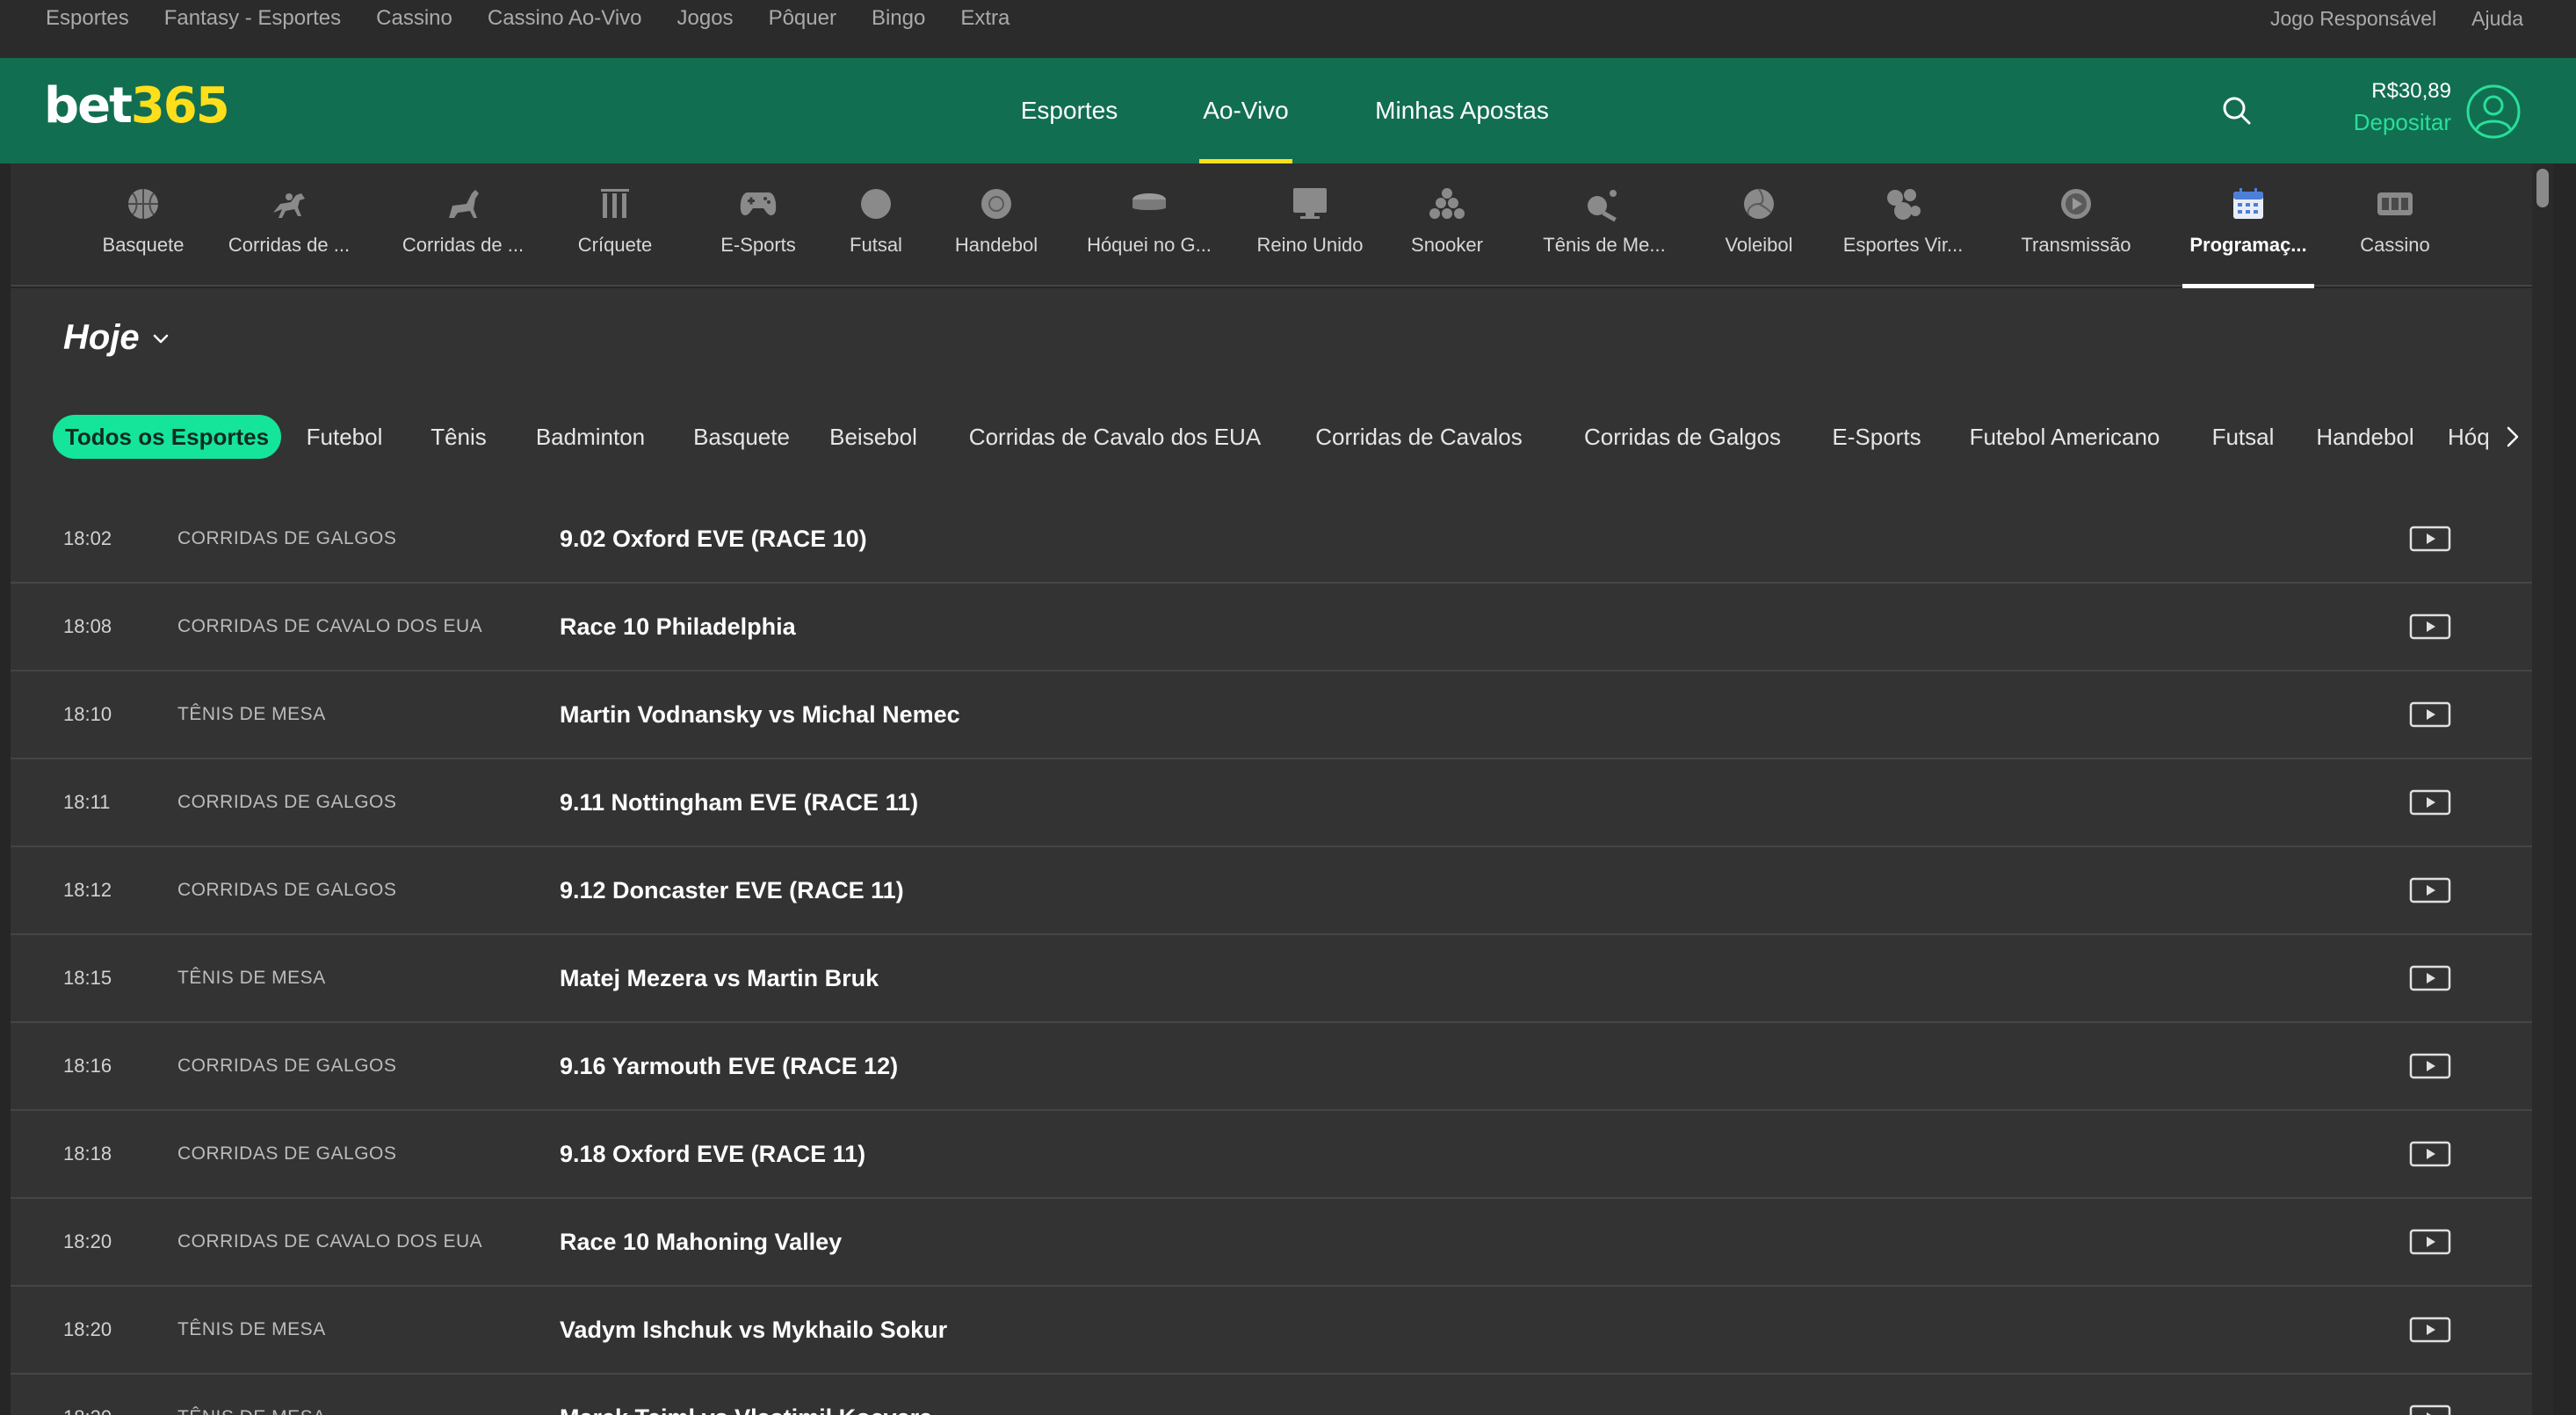 This screenshot has height=1415, width=2576. I want to click on event-name: Race 10 Mahoning Valley, so click(701, 1242).